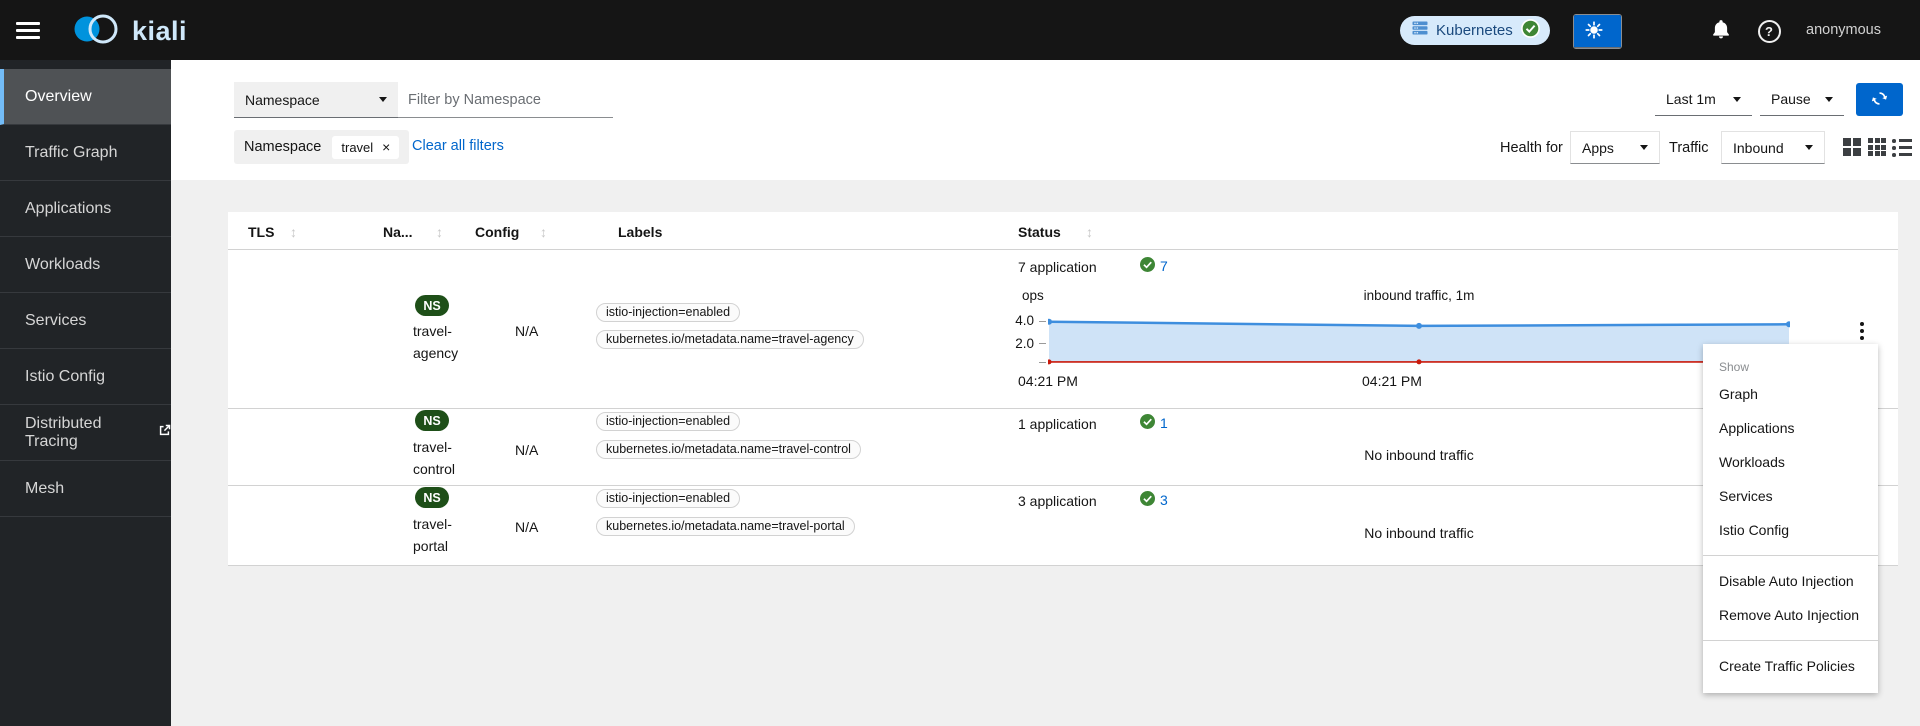 The width and height of the screenshot is (1920, 726). Describe the element at coordinates (386, 147) in the screenshot. I see `remove-filter-icon: ×` at that location.